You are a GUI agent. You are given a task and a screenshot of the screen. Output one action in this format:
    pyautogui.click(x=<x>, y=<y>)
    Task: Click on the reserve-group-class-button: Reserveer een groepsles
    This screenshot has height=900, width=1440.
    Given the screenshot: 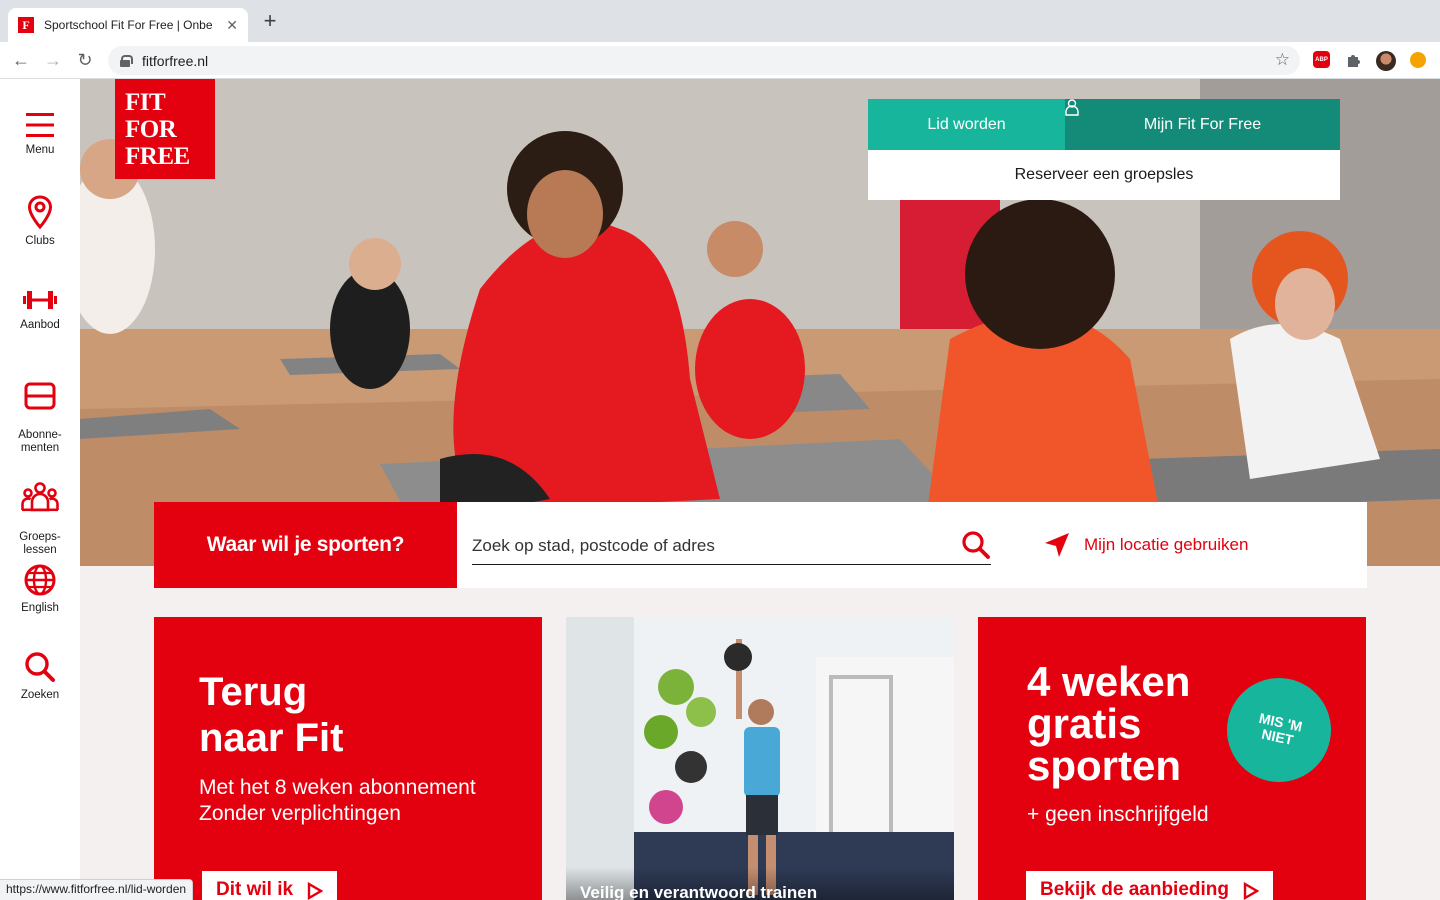 What is the action you would take?
    pyautogui.click(x=1104, y=175)
    